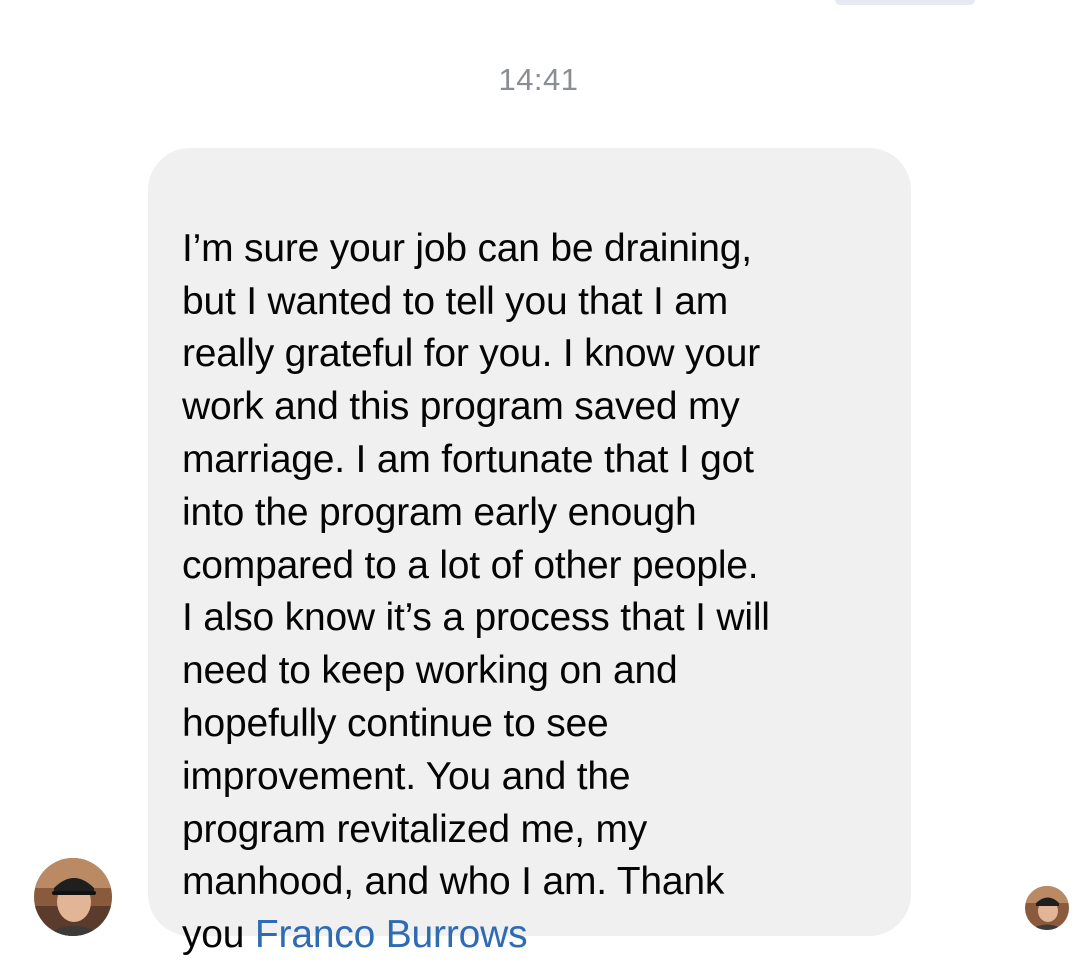 The image size is (1077, 963). Describe the element at coordinates (476, 618) in the screenshot. I see `message-line: I also know it’s a process that I will` at that location.